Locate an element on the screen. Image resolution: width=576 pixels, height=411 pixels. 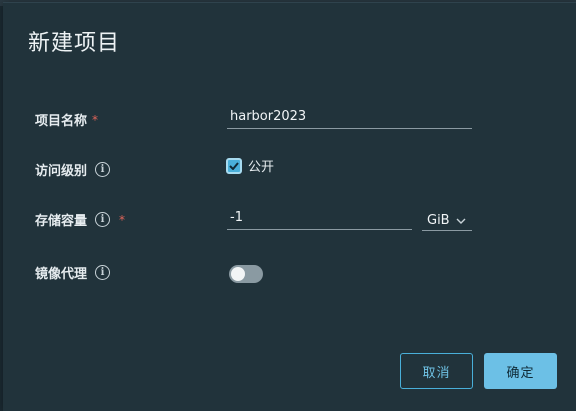
storage-unit-select: GiB is located at coordinates (447, 221).